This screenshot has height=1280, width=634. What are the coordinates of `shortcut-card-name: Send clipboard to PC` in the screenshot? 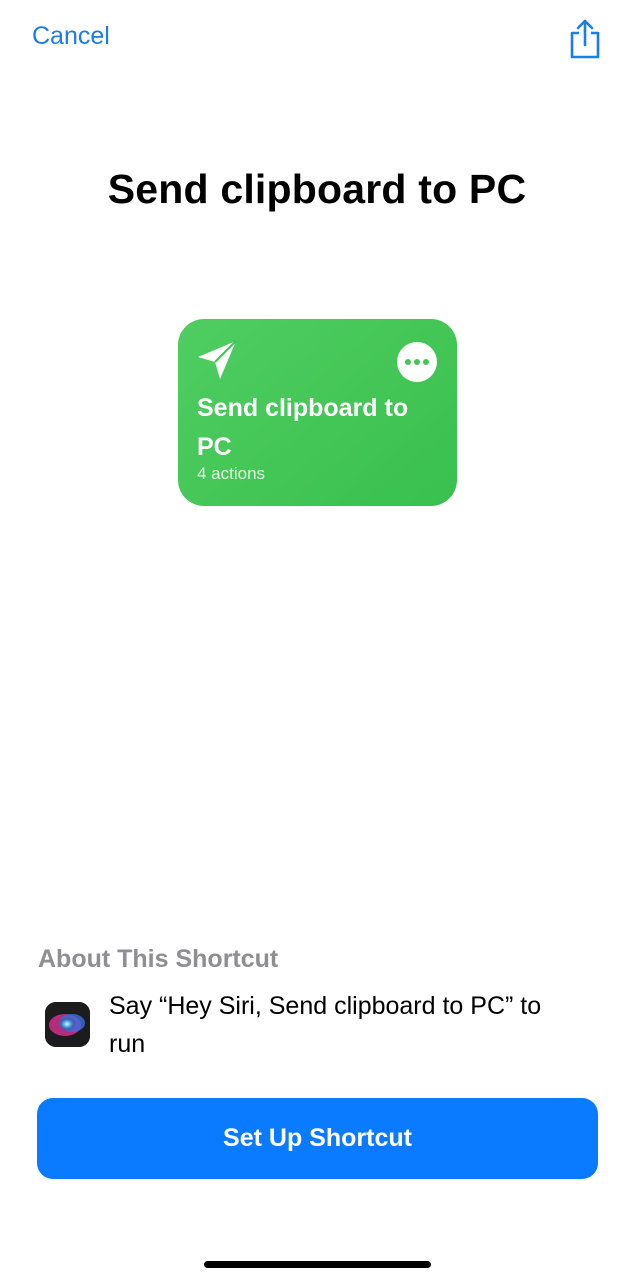 It's located at (303, 427).